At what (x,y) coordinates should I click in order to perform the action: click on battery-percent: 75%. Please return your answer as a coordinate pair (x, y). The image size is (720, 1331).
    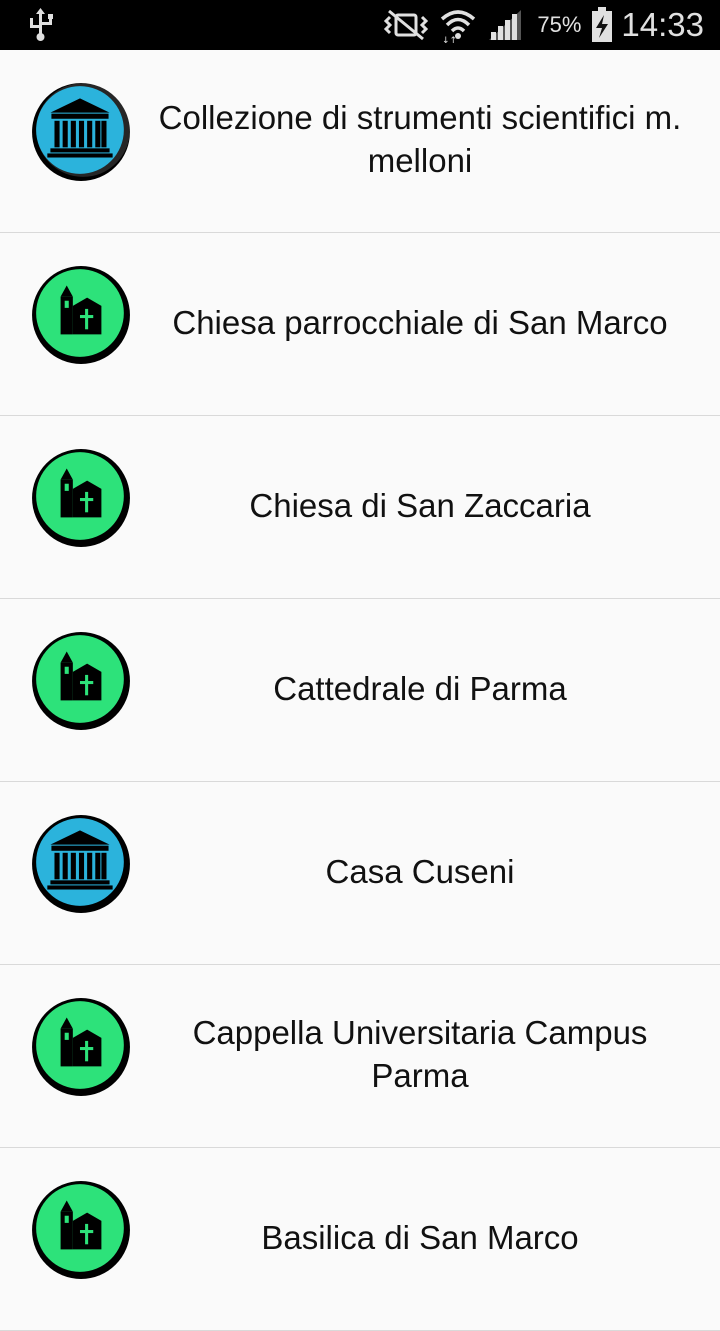
    Looking at the image, I should click on (559, 24).